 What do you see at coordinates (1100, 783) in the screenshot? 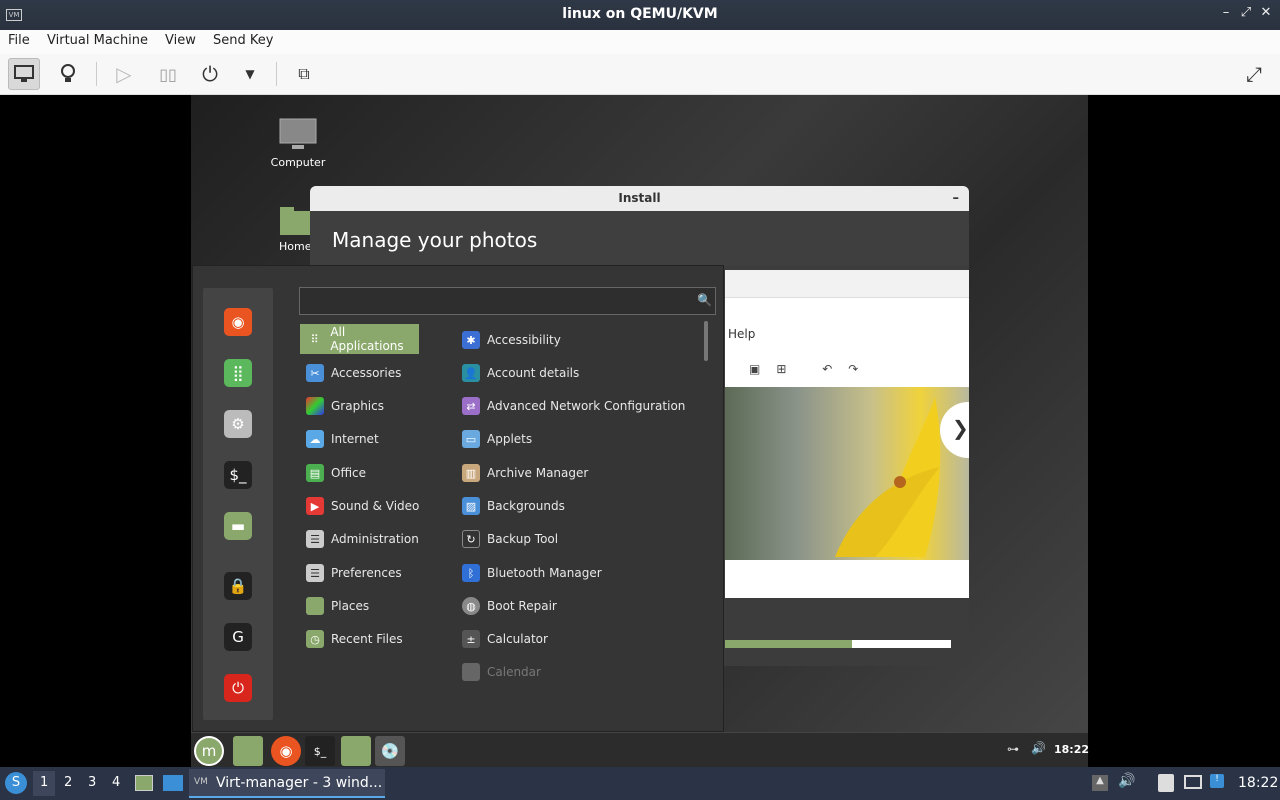
I see `tray-expand-icon: ▲` at bounding box center [1100, 783].